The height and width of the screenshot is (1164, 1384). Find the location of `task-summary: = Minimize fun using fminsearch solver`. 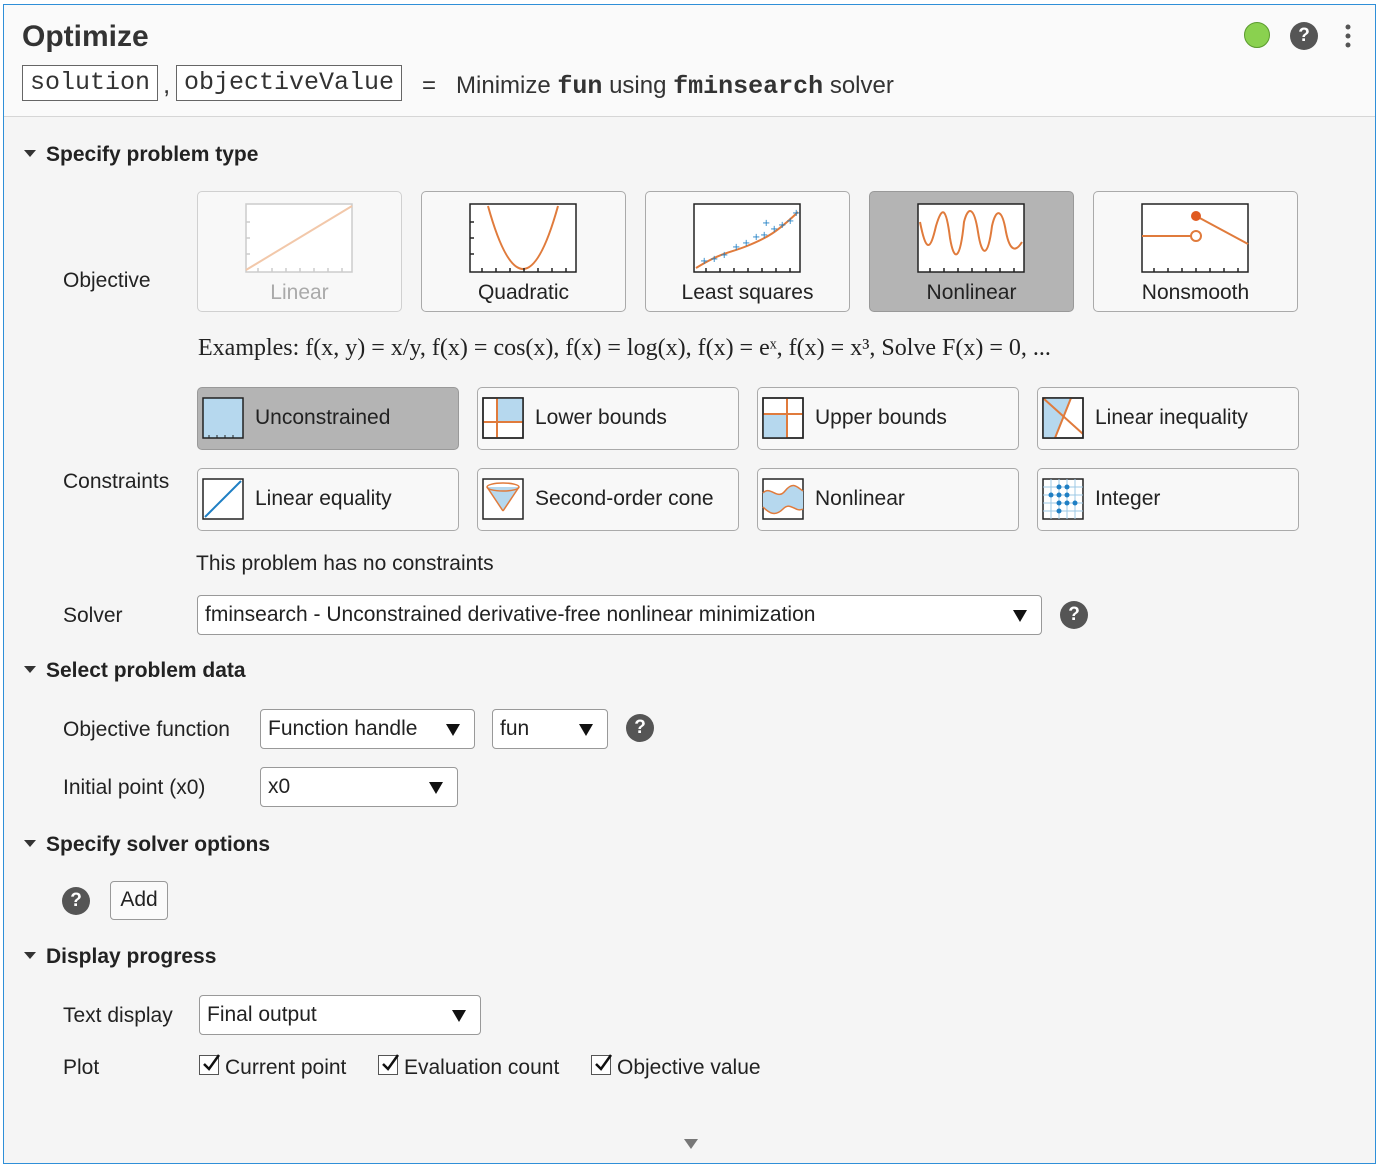

task-summary: = Minimize fun using fminsearch solver is located at coordinates (658, 86).